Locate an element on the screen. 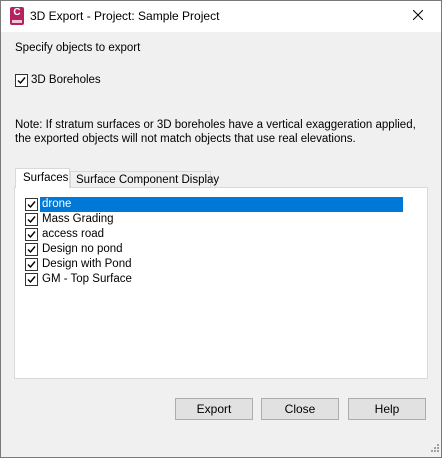  close-icon is located at coordinates (418, 16).